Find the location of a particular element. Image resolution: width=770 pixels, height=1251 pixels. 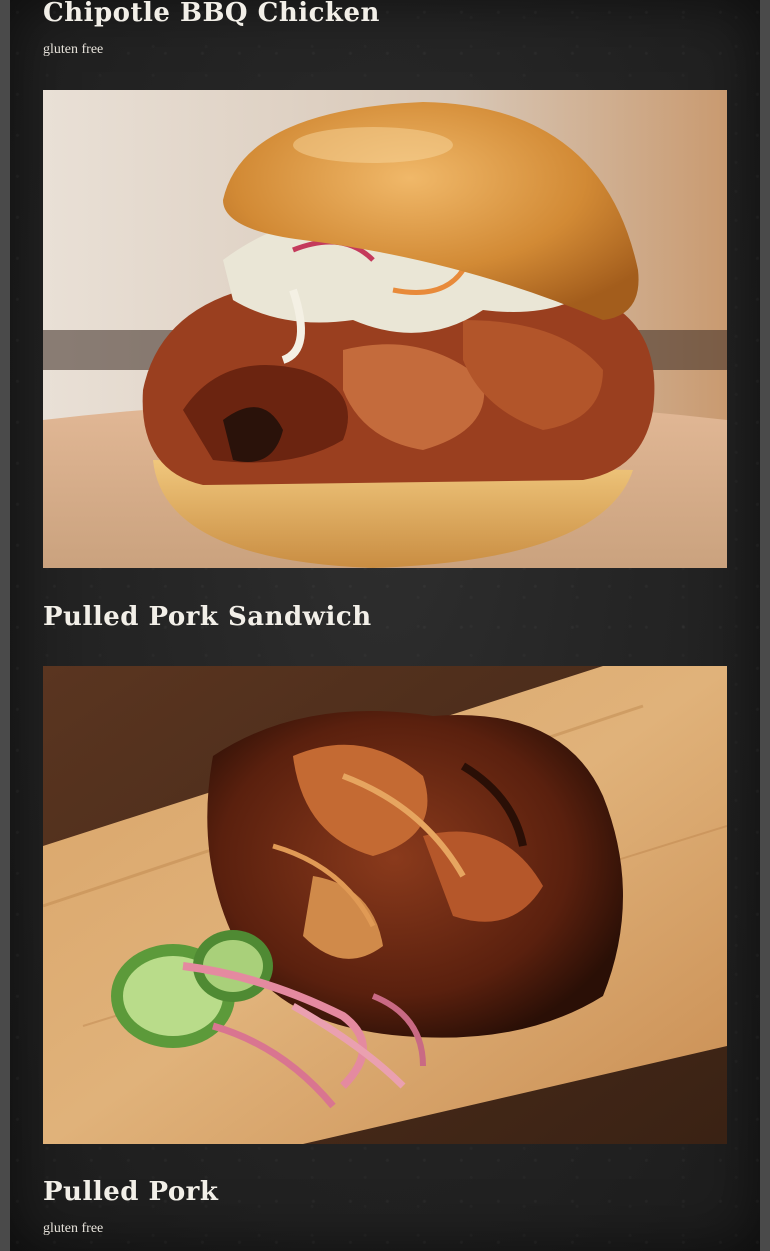

menu-item-title: Pulled Pork is located at coordinates (131, 1192).